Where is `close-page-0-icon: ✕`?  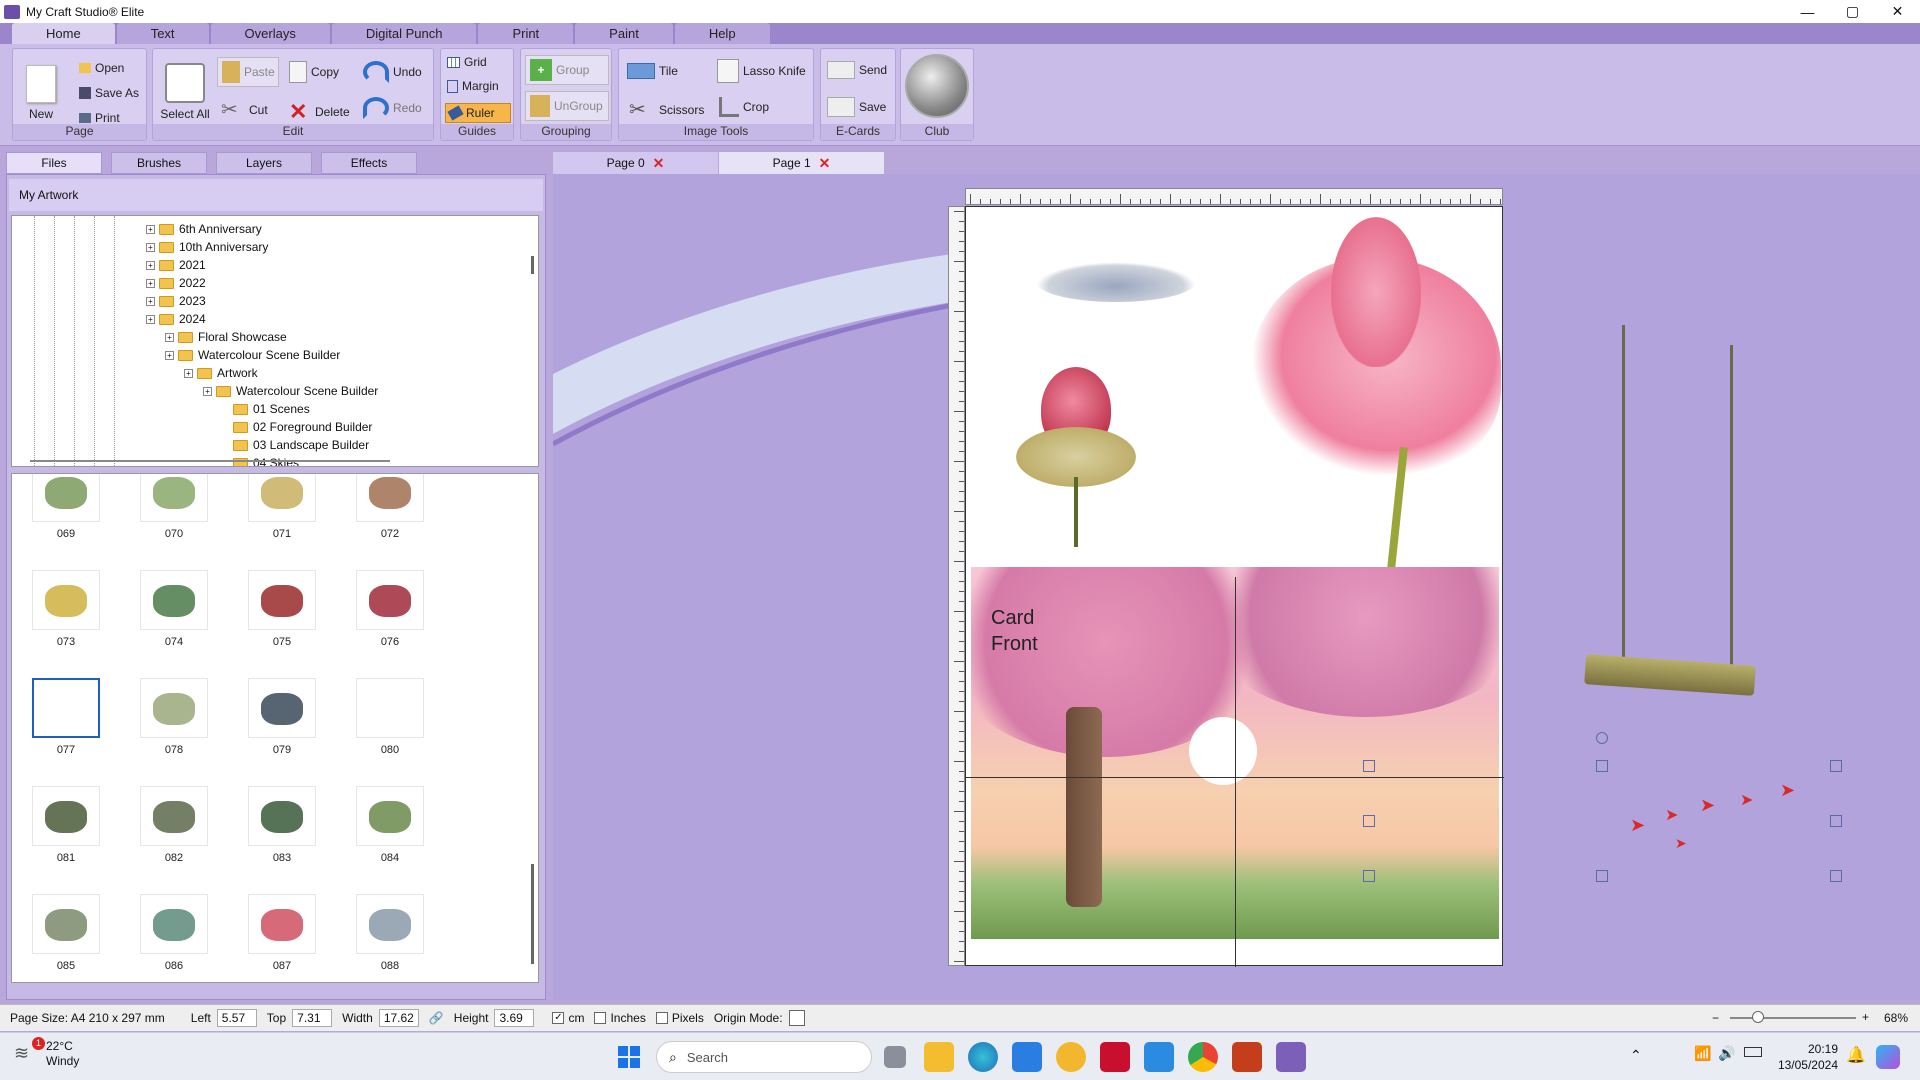
close-page-0-icon: ✕ is located at coordinates (659, 163).